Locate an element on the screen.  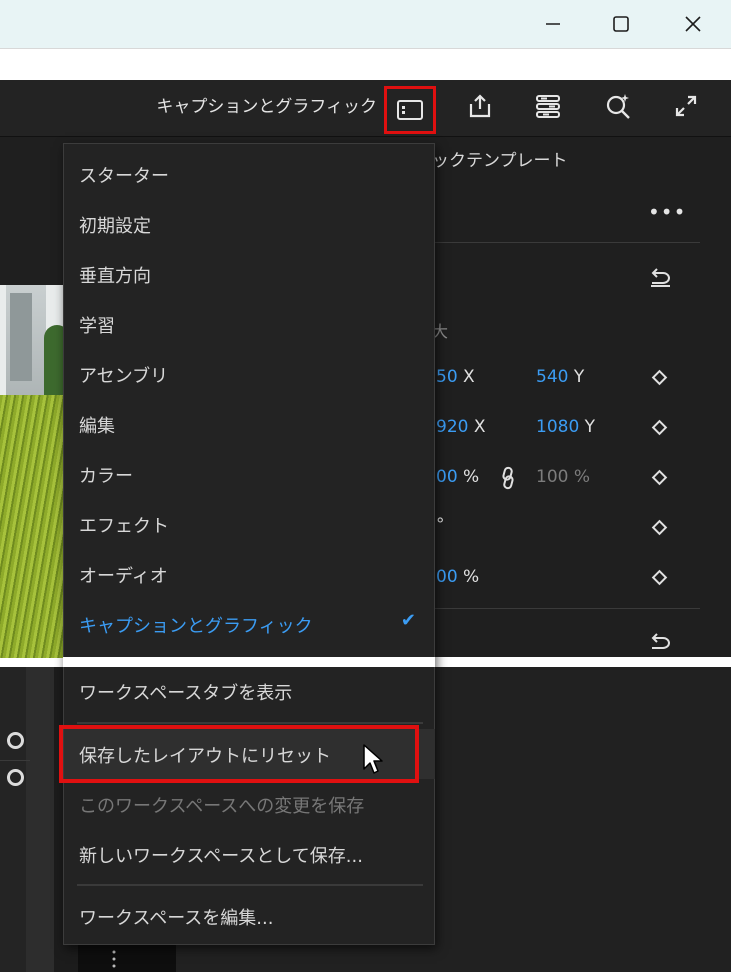
drag-handle-icon is located at coordinates (114, 960).